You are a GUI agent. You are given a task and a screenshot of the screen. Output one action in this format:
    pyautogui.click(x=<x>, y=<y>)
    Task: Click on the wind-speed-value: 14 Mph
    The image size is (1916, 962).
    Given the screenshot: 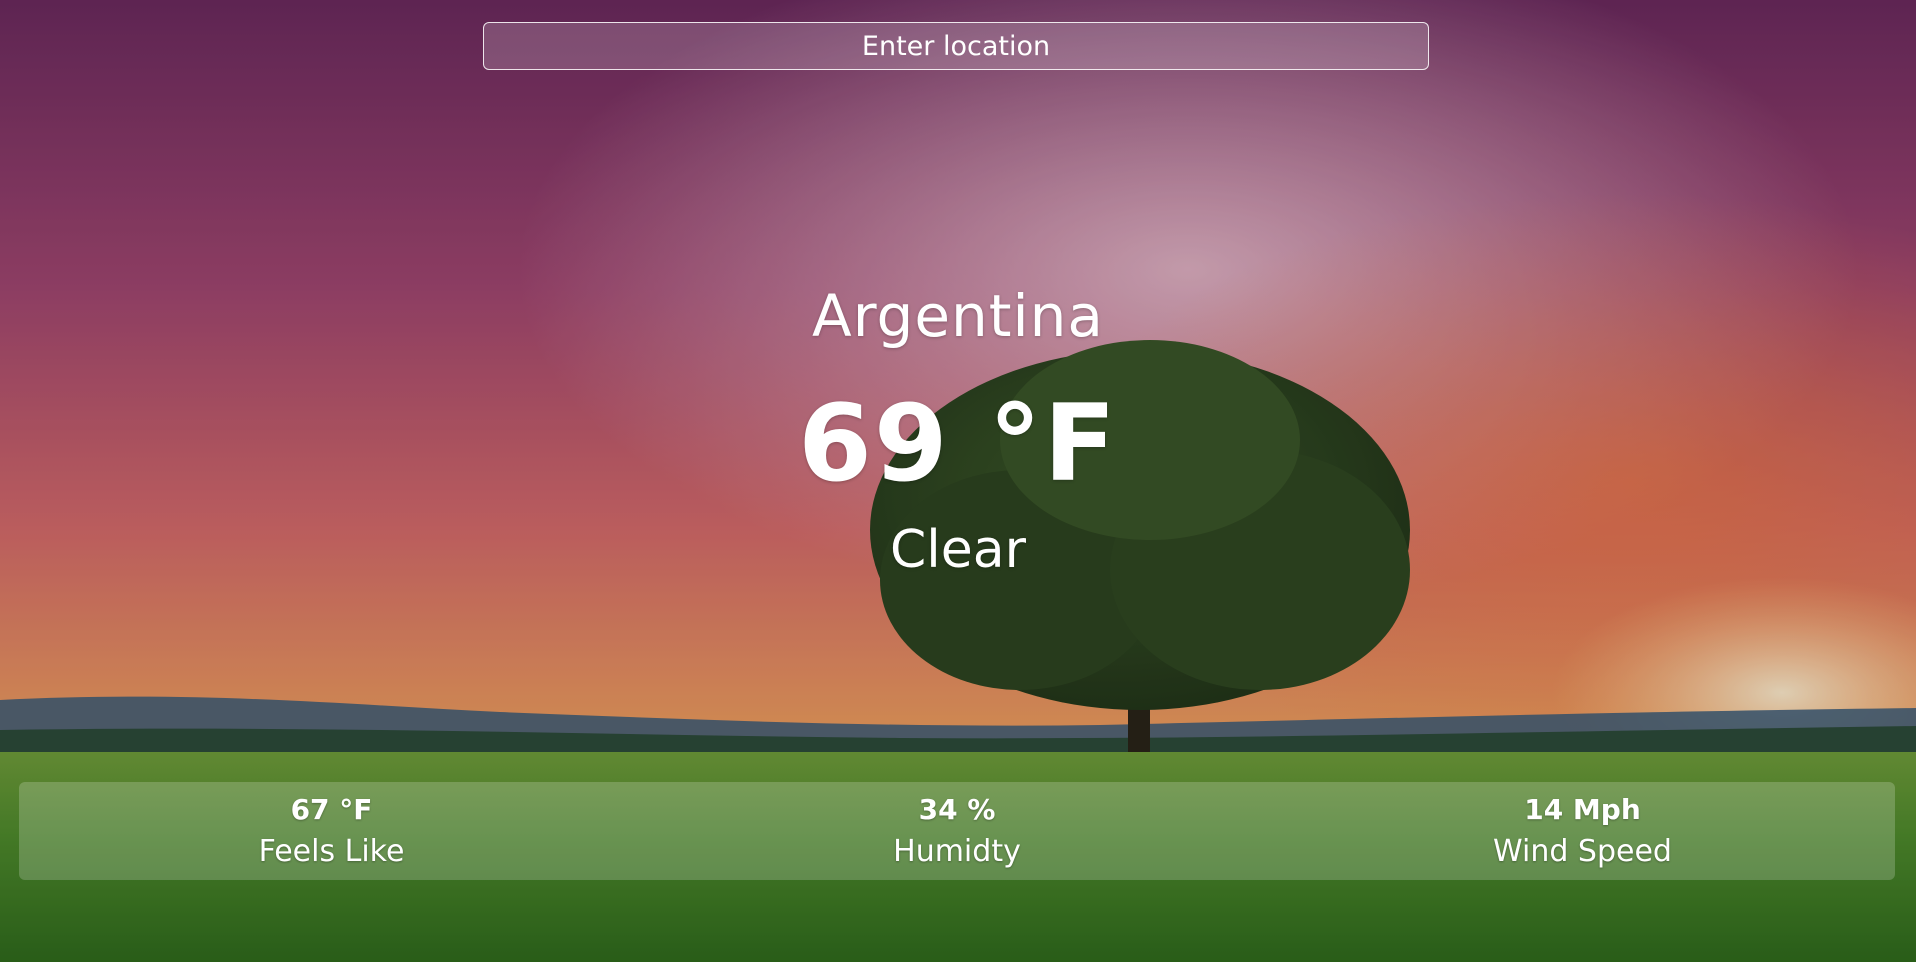 What is the action you would take?
    pyautogui.click(x=1582, y=809)
    